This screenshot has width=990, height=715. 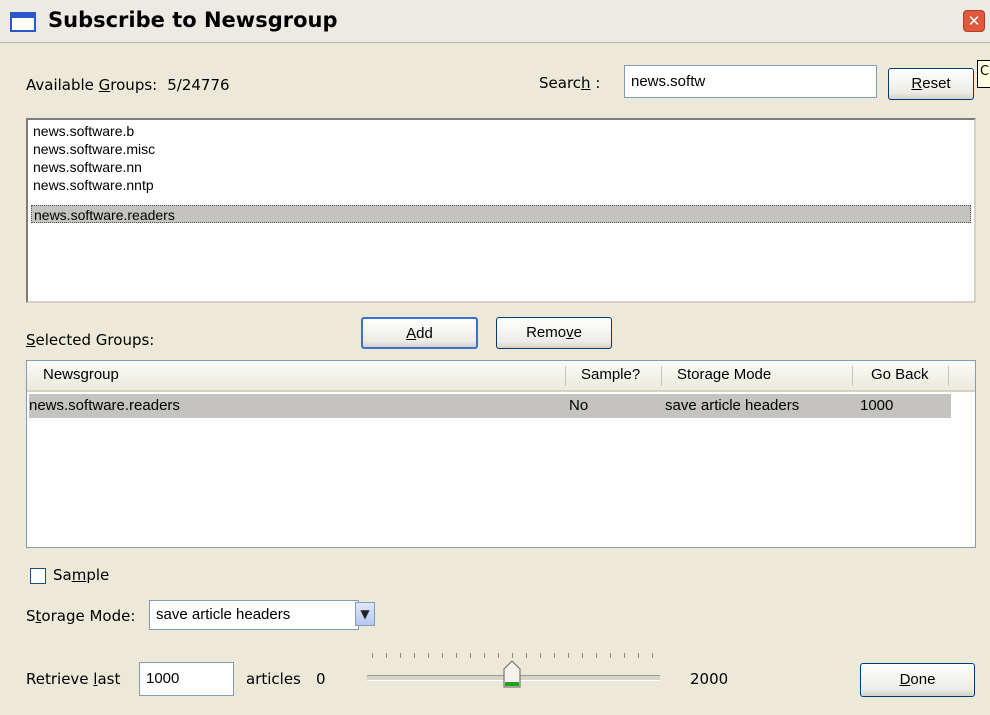 I want to click on slider-thumb, so click(x=512, y=674).